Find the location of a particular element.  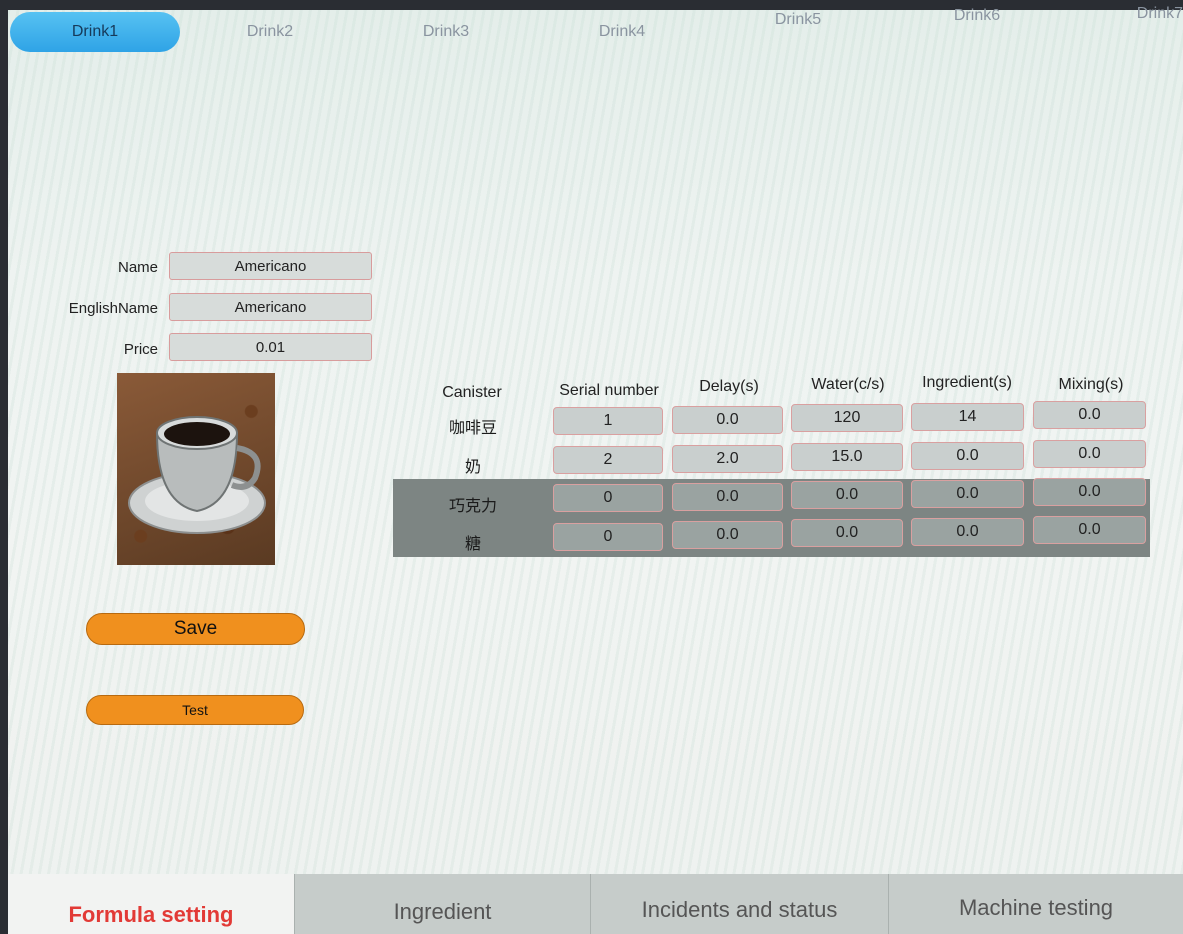

header-delay: Delay(s) is located at coordinates (729, 386).